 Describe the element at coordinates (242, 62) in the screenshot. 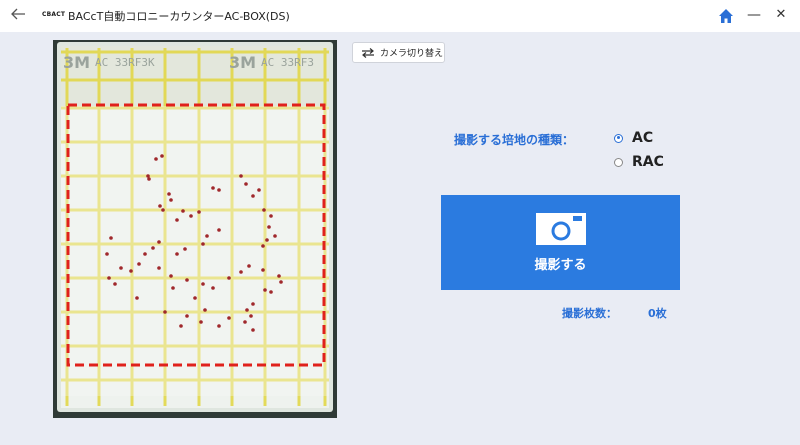

I see `plate-brand-right: 3M` at that location.